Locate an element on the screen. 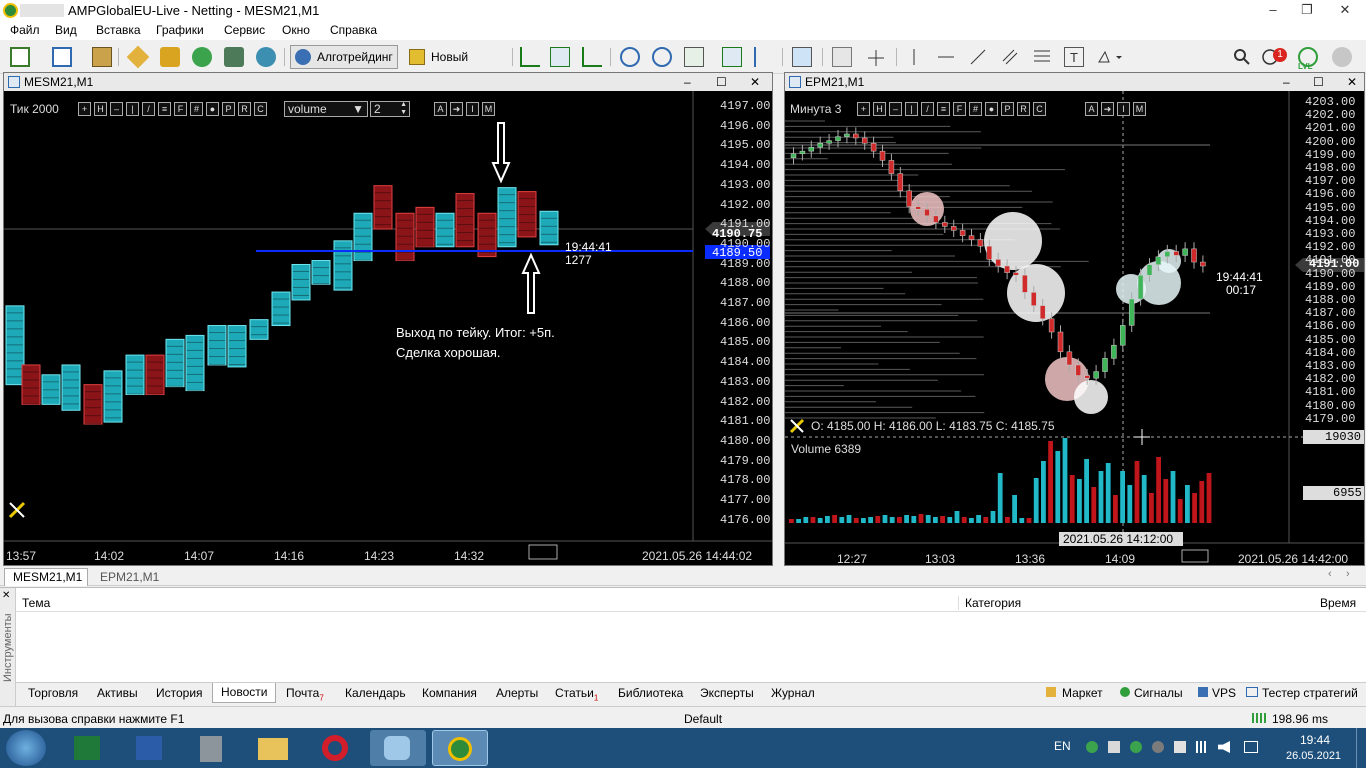  taskbar-word is located at coordinates (150, 748).